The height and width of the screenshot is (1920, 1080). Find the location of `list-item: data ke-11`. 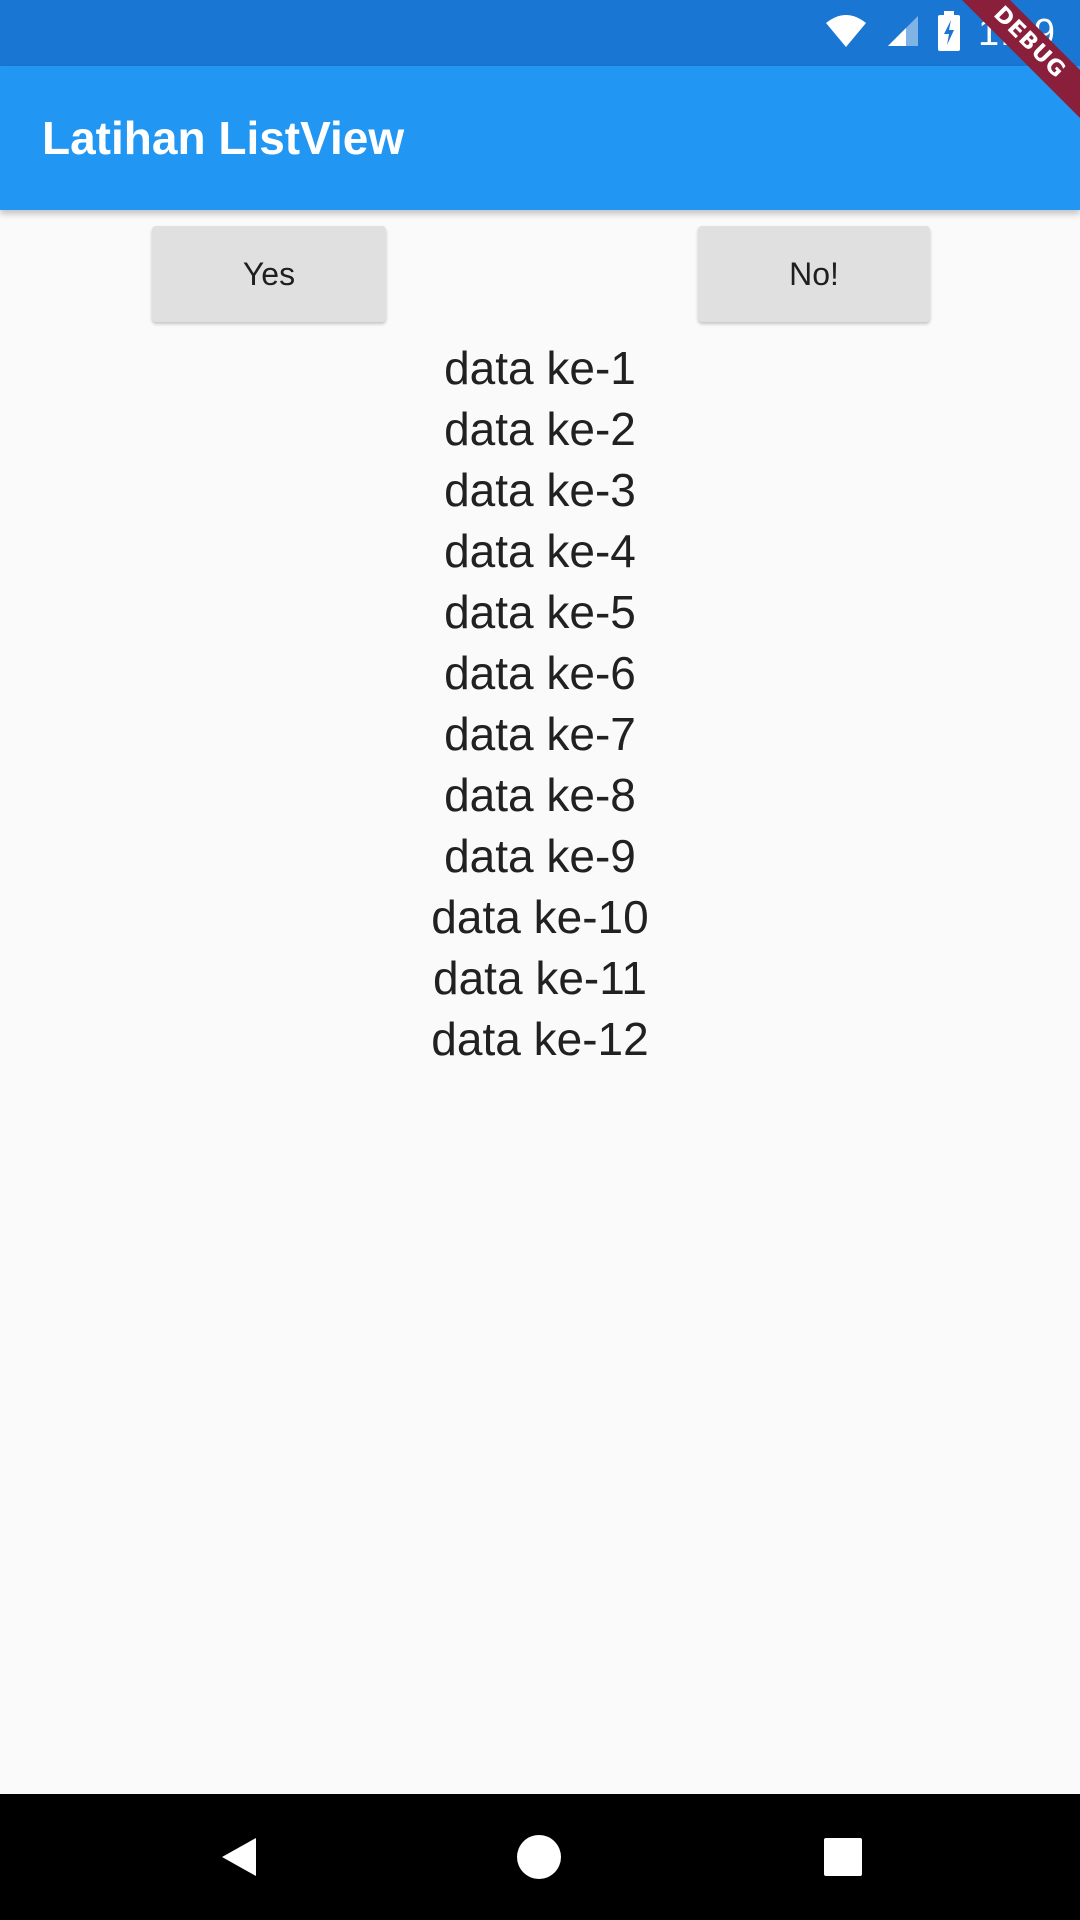

list-item: data ke-11 is located at coordinates (540, 978).